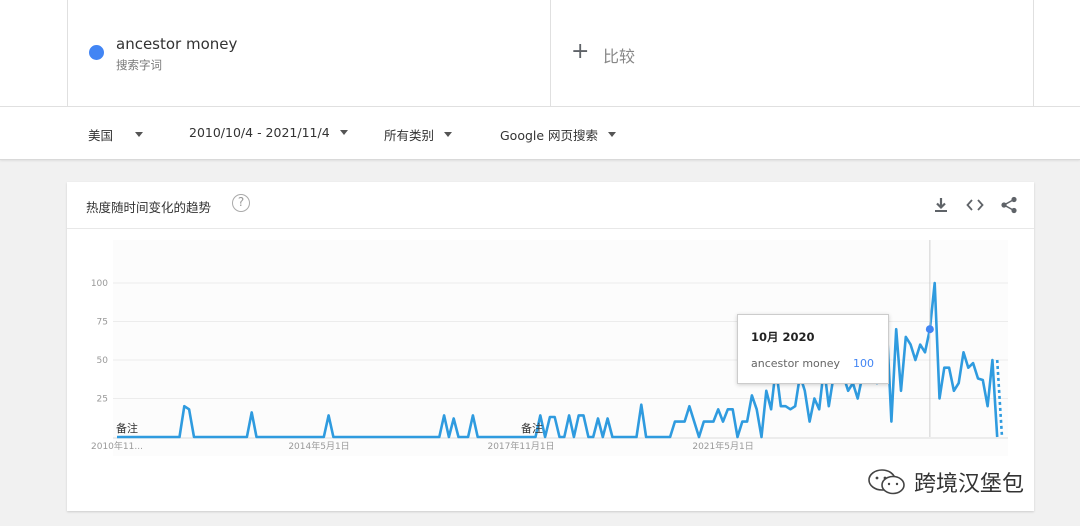 The height and width of the screenshot is (526, 1080). Describe the element at coordinates (929, 329) in the screenshot. I see `hover-point` at that location.